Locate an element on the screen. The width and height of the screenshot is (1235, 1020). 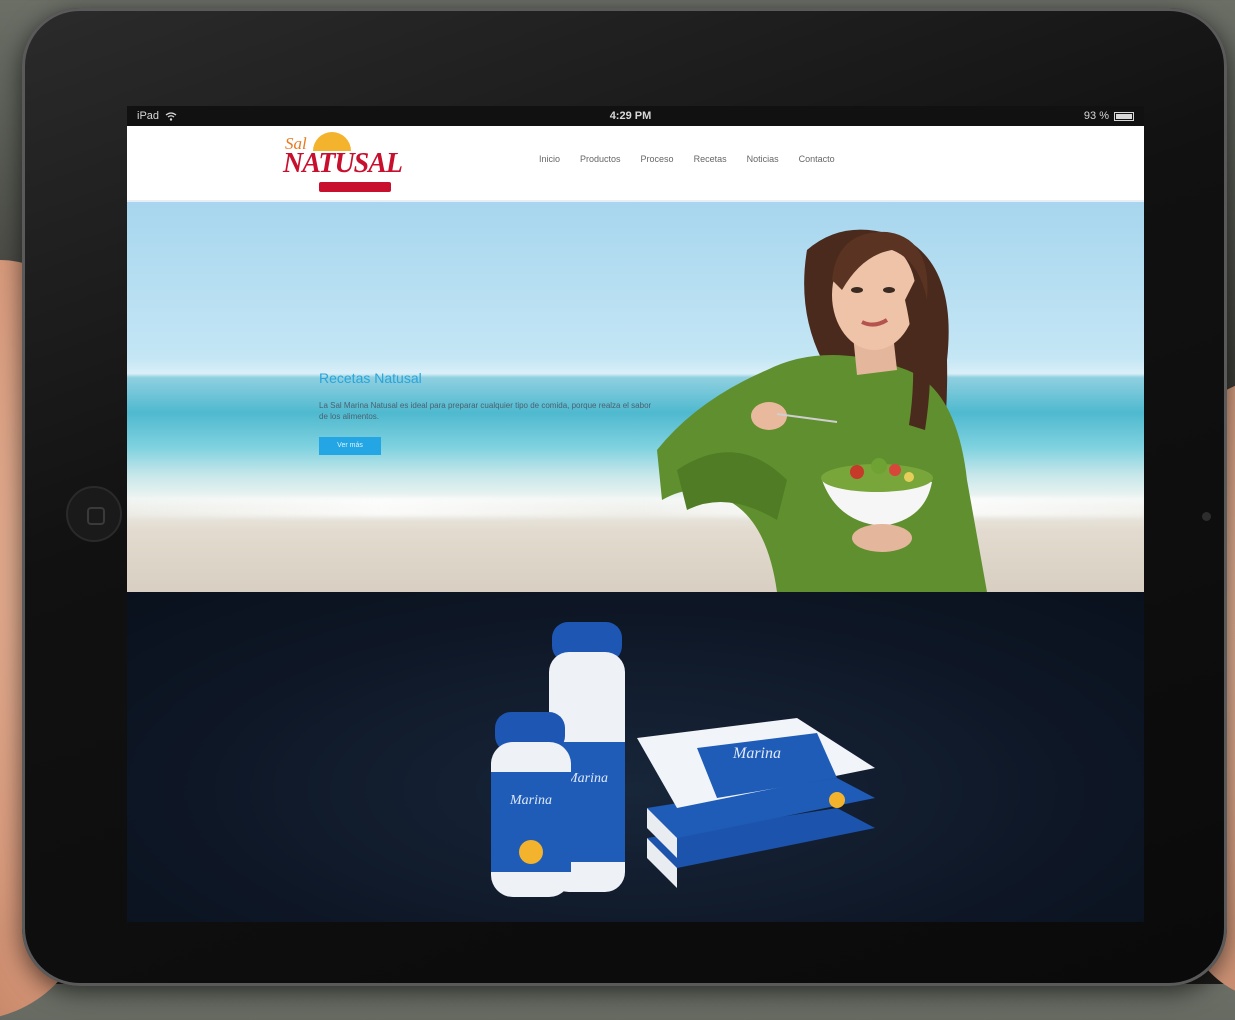
nav-item-proceso: Proceso is located at coordinates (657, 159).